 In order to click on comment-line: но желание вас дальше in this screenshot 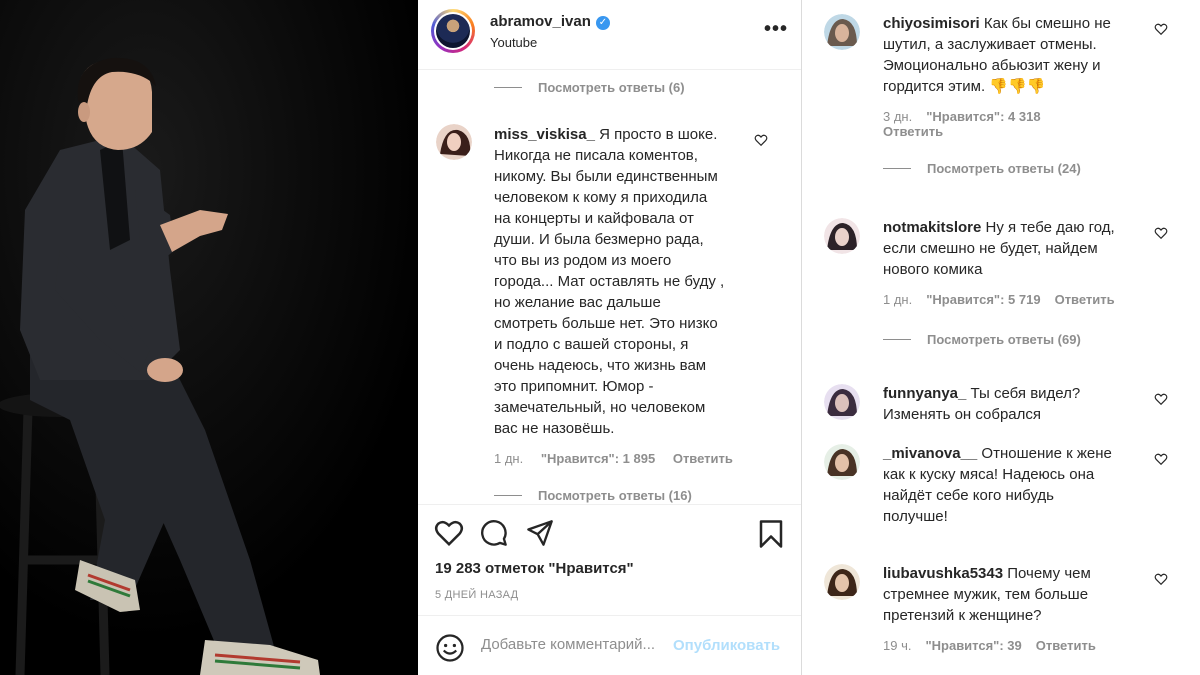, I will do `click(577, 302)`.